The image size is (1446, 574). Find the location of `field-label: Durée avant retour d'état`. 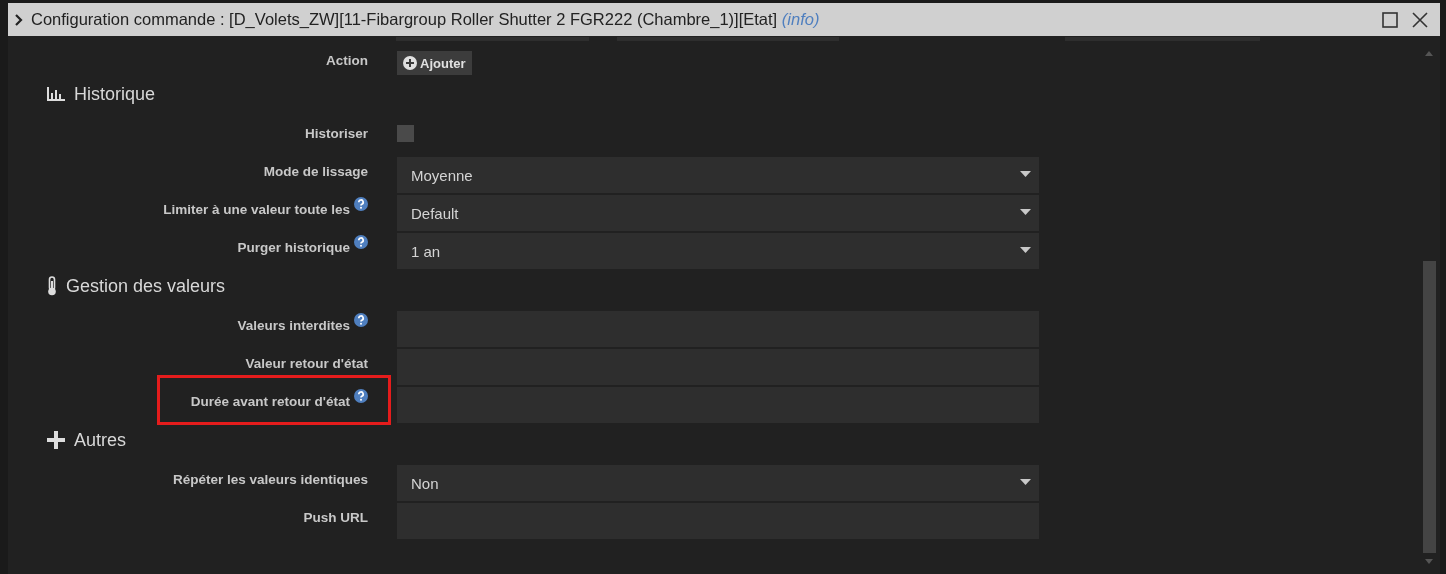

field-label: Durée avant retour d'état is located at coordinates (270, 401).